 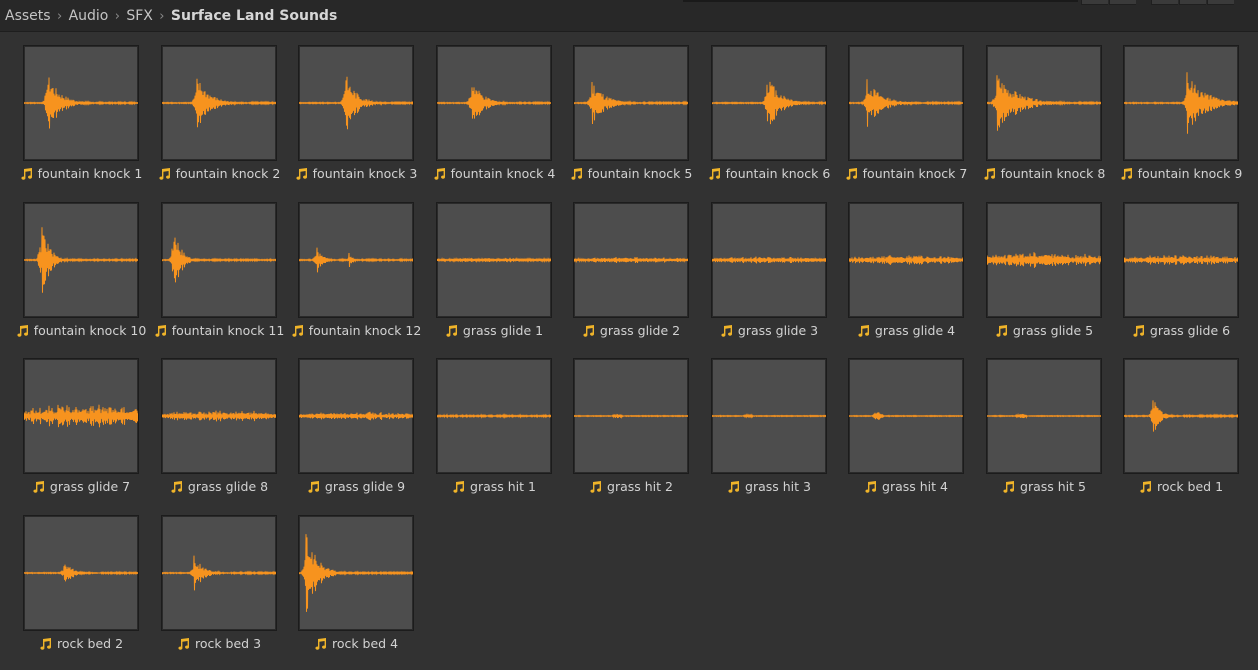 I want to click on asset-name: fountain knock 1, so click(x=90, y=173).